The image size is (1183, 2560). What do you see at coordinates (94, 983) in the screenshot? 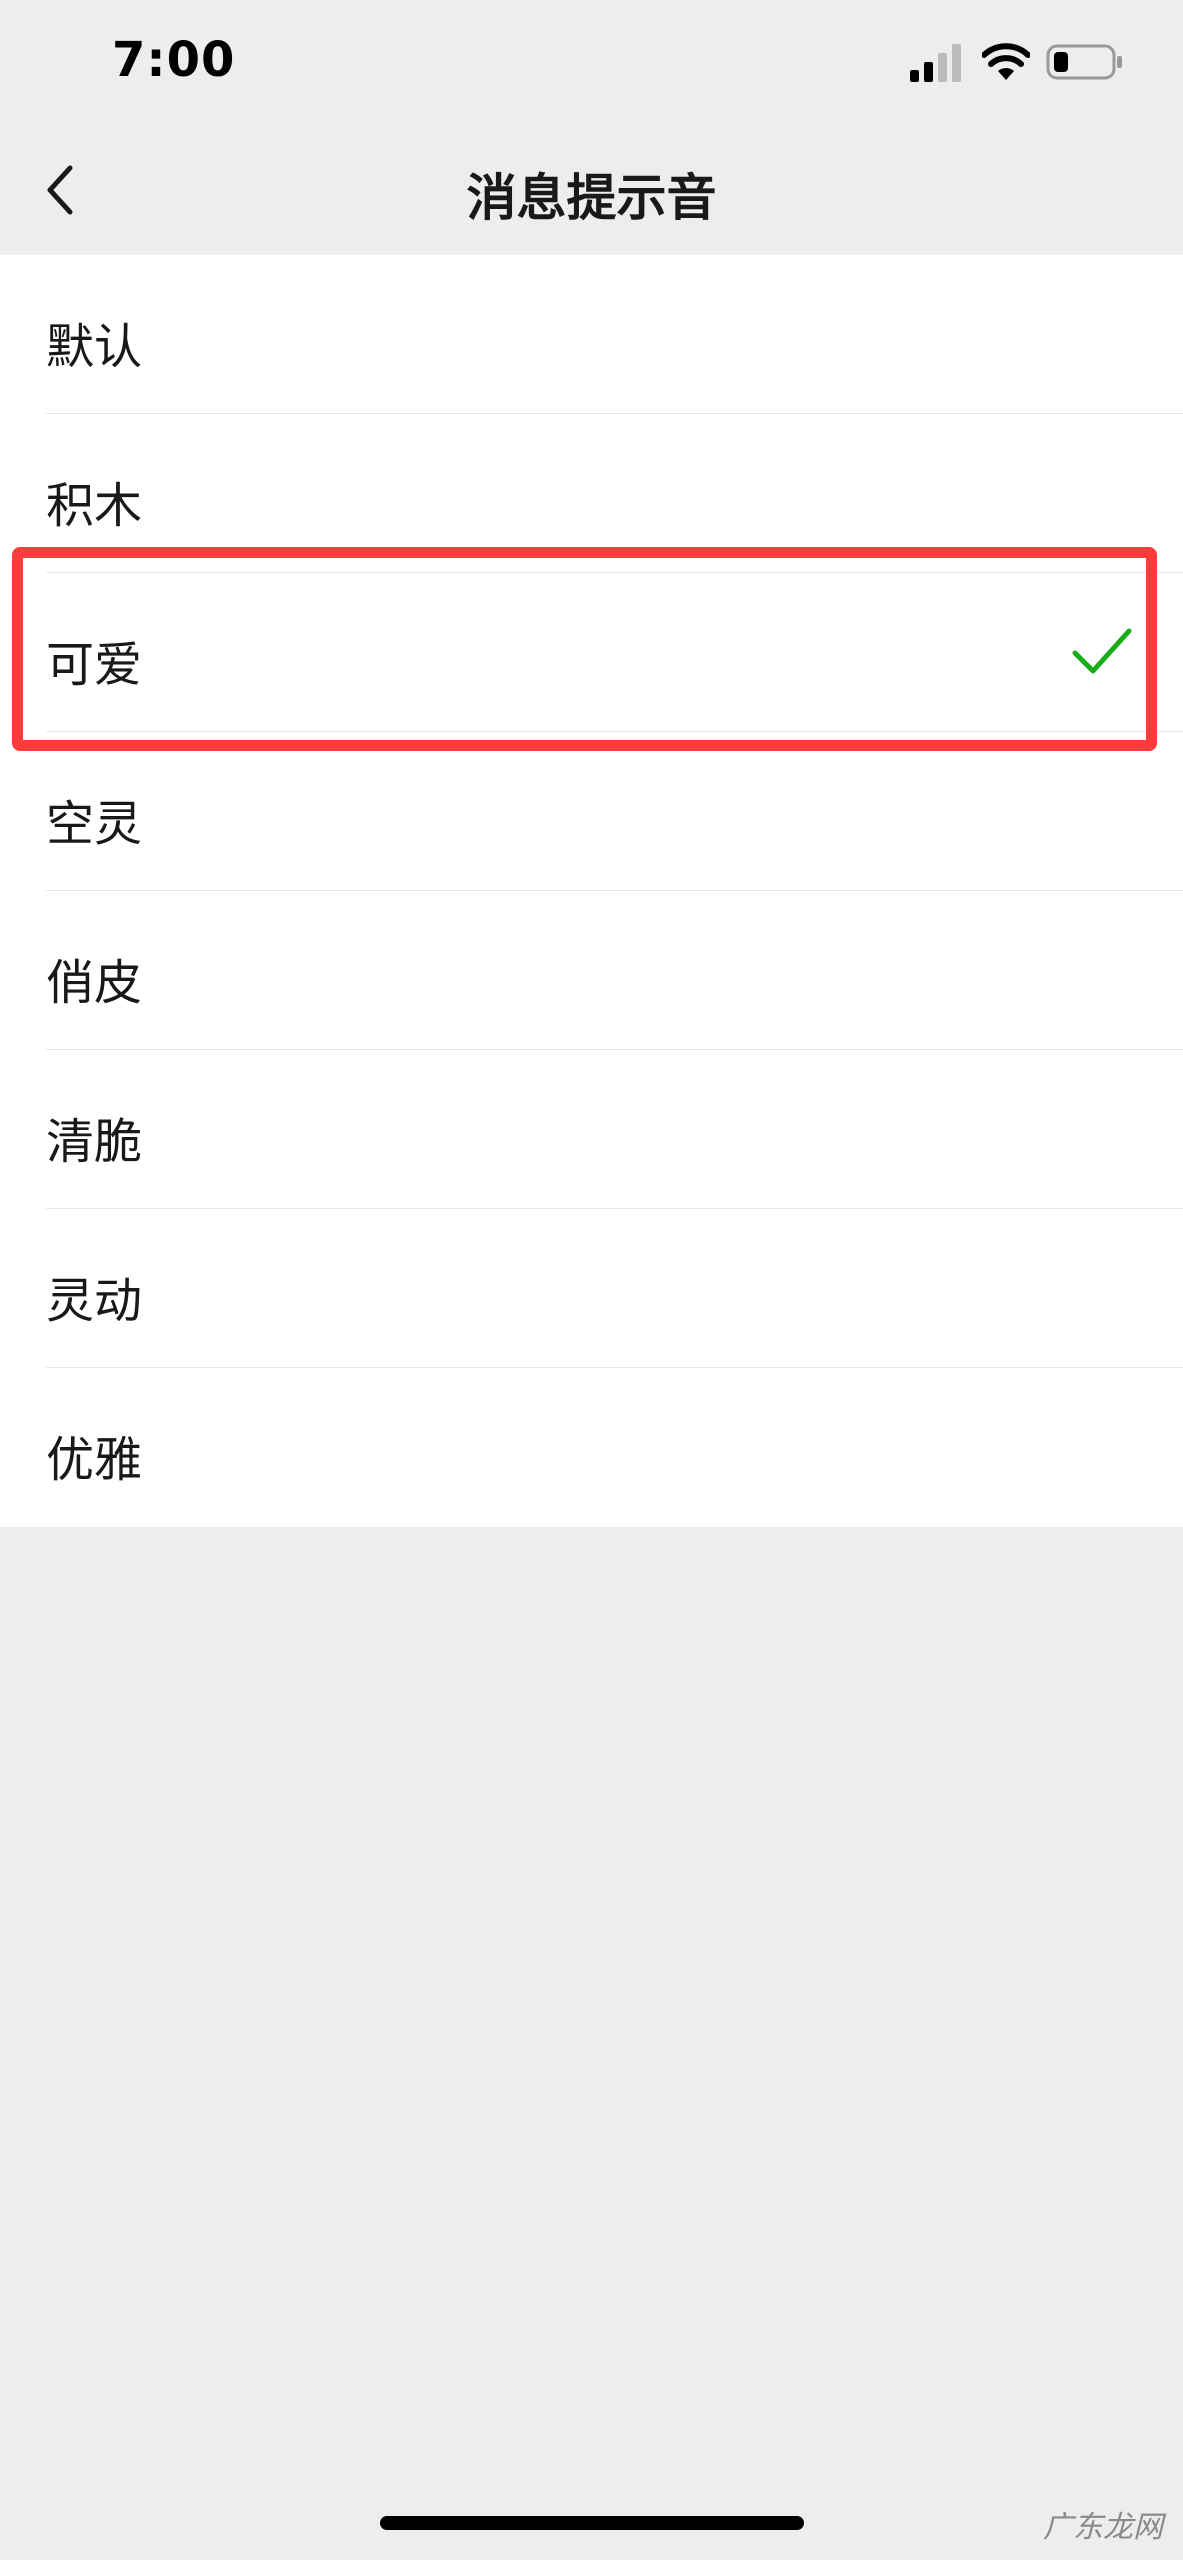
I see `sound-option-label: 俏皮` at bounding box center [94, 983].